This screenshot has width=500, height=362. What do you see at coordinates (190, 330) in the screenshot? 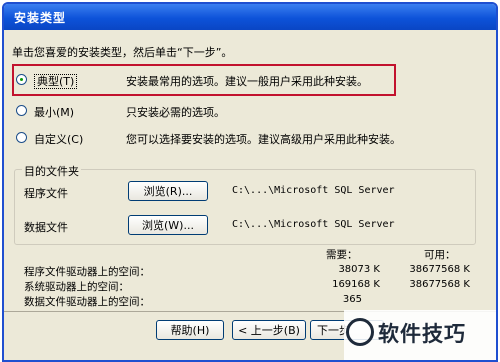
I see `help-button: 帮助(H)` at bounding box center [190, 330].